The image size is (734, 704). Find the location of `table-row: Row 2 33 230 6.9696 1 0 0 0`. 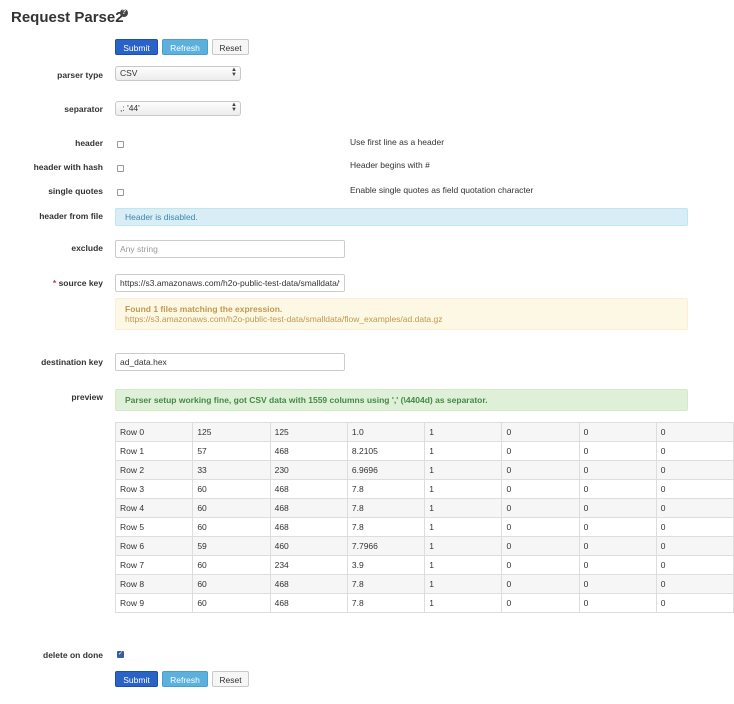

table-row: Row 2 33 230 6.9696 1 0 0 0 is located at coordinates (424, 470).